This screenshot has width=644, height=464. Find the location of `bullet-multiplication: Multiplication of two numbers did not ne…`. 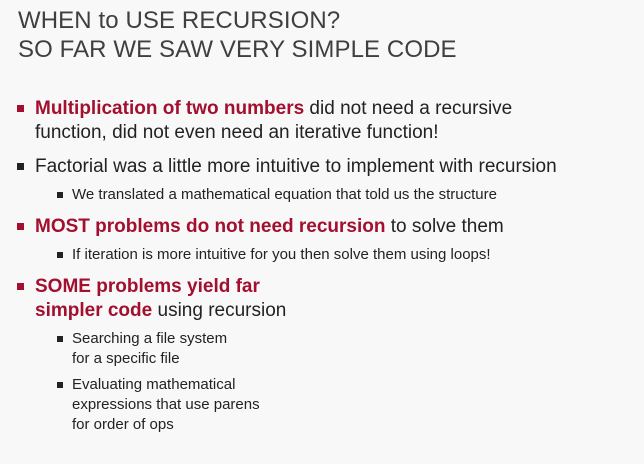

bullet-multiplication: Multiplication of two numbers did not ne… is located at coordinates (327, 121).